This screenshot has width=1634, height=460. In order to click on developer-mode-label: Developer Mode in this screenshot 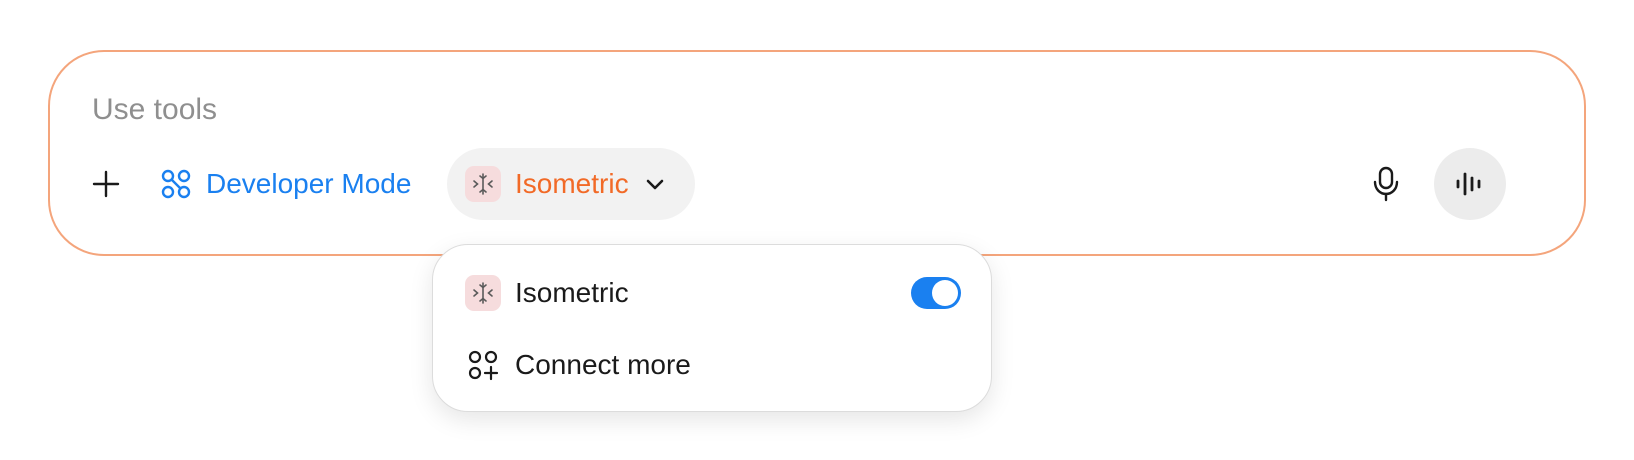, I will do `click(309, 183)`.